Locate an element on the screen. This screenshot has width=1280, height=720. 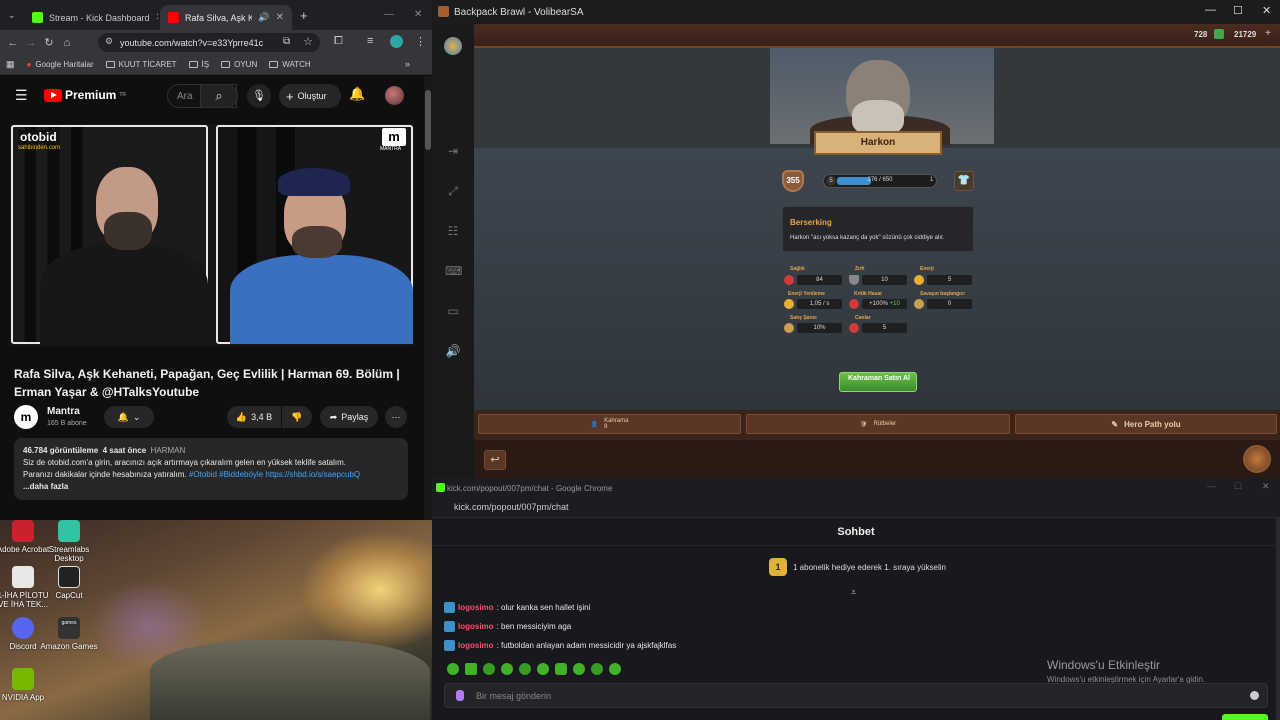
skin-shirt-button: 👕 is located at coordinates (964, 181).